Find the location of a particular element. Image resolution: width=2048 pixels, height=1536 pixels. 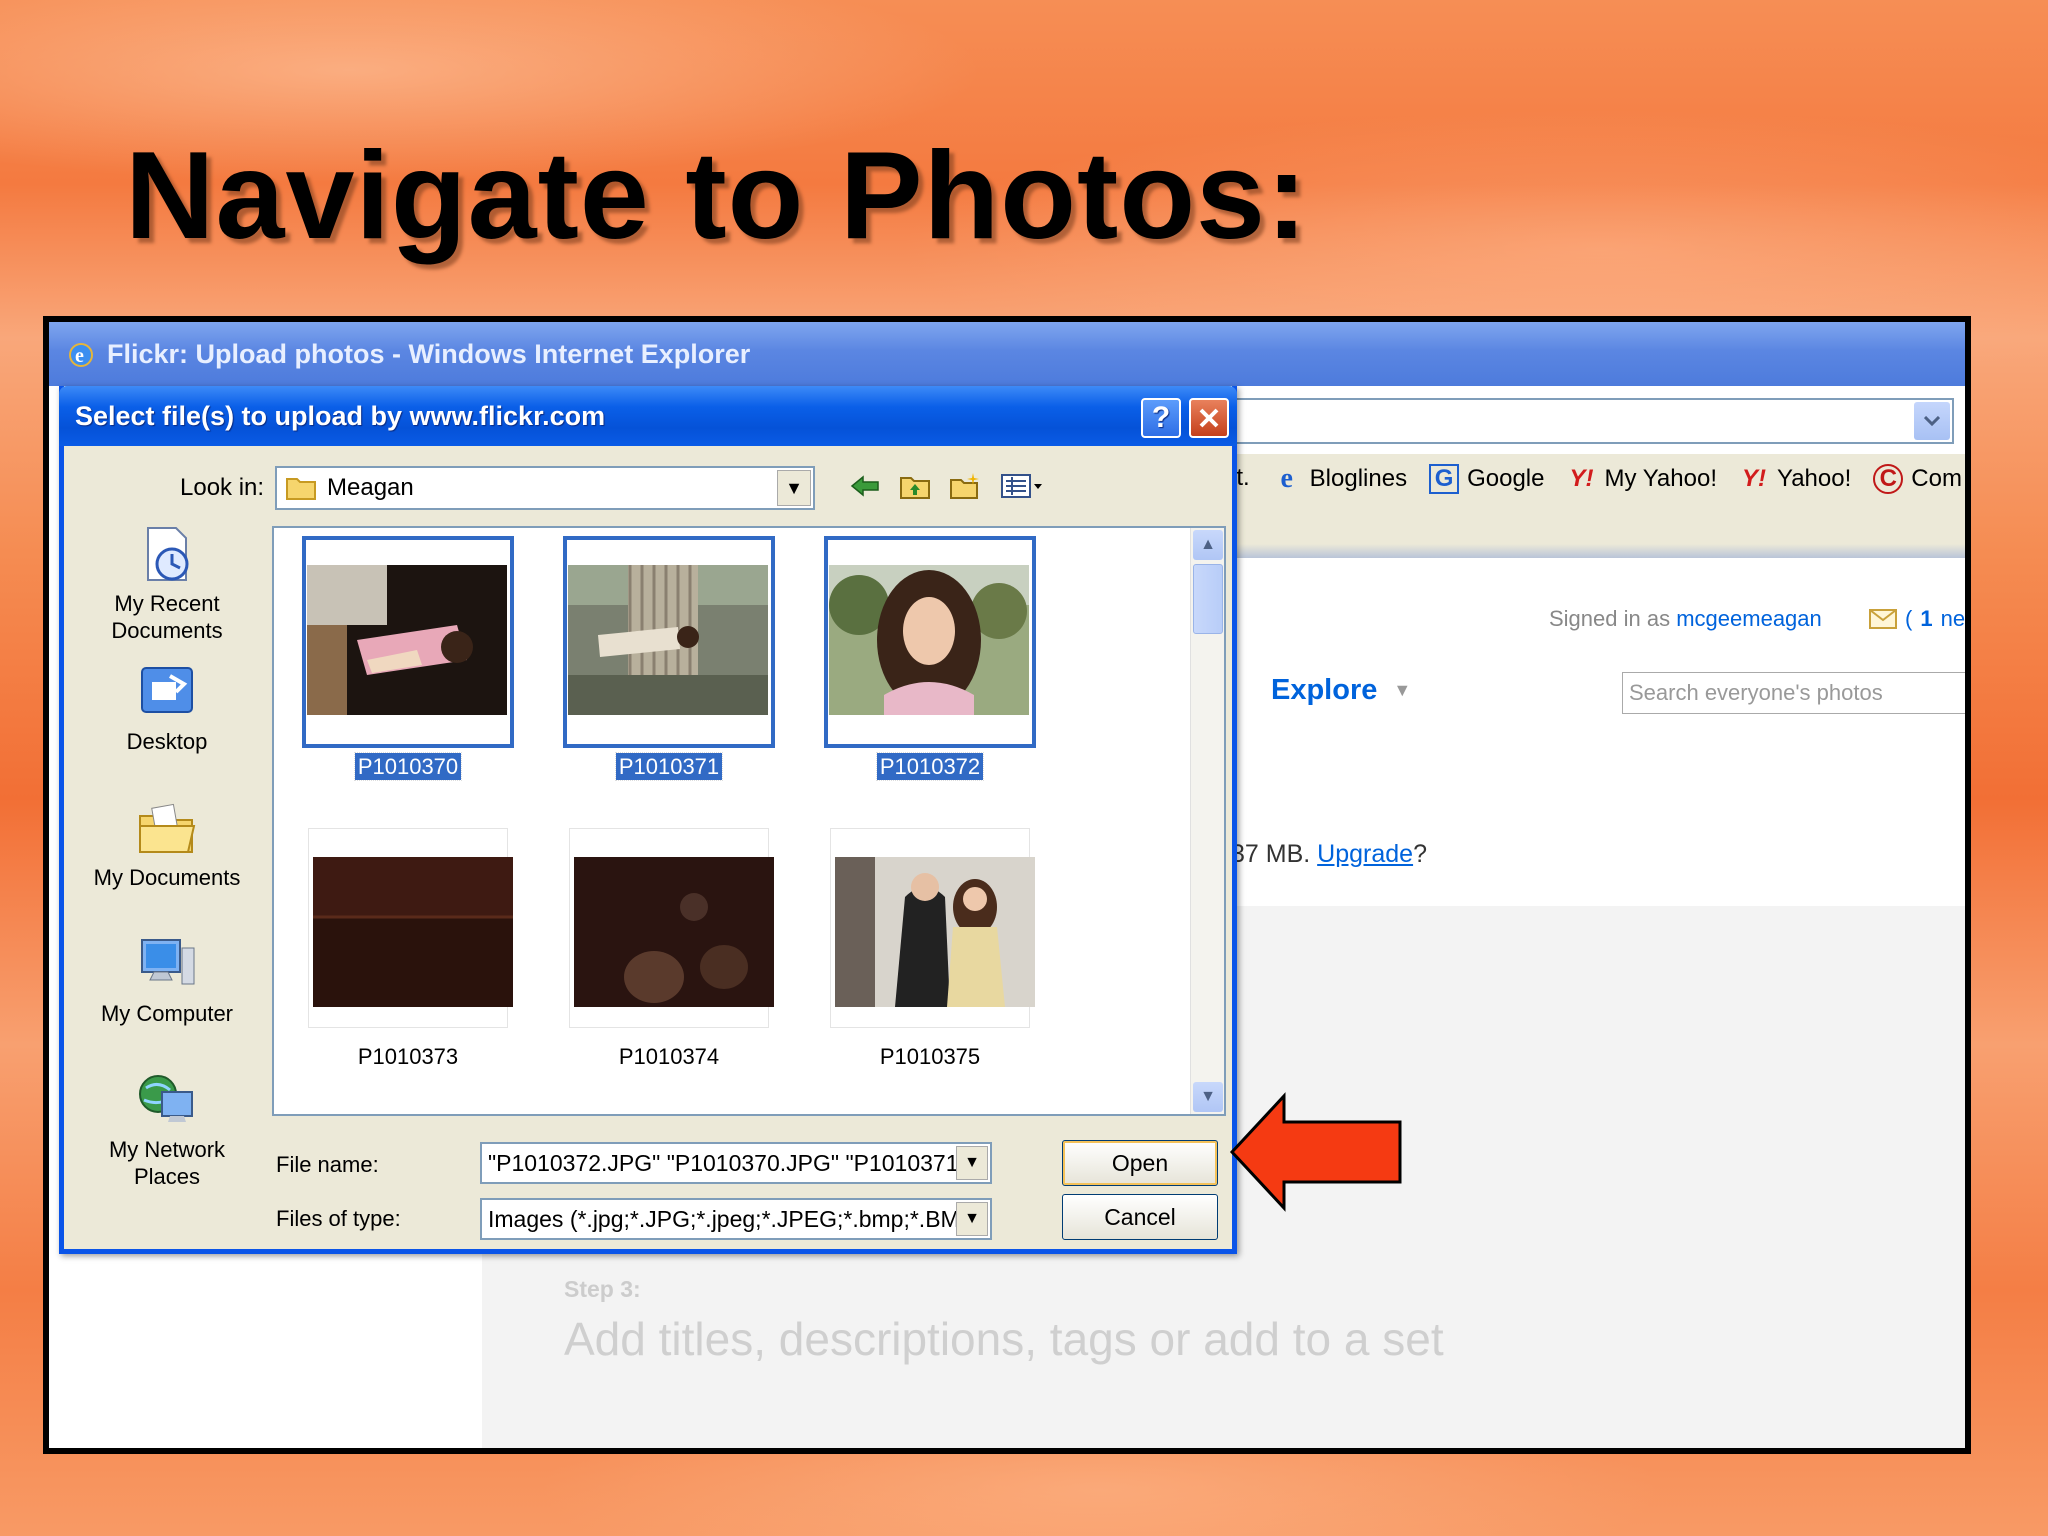

look-in-label: Look in: is located at coordinates (222, 487).